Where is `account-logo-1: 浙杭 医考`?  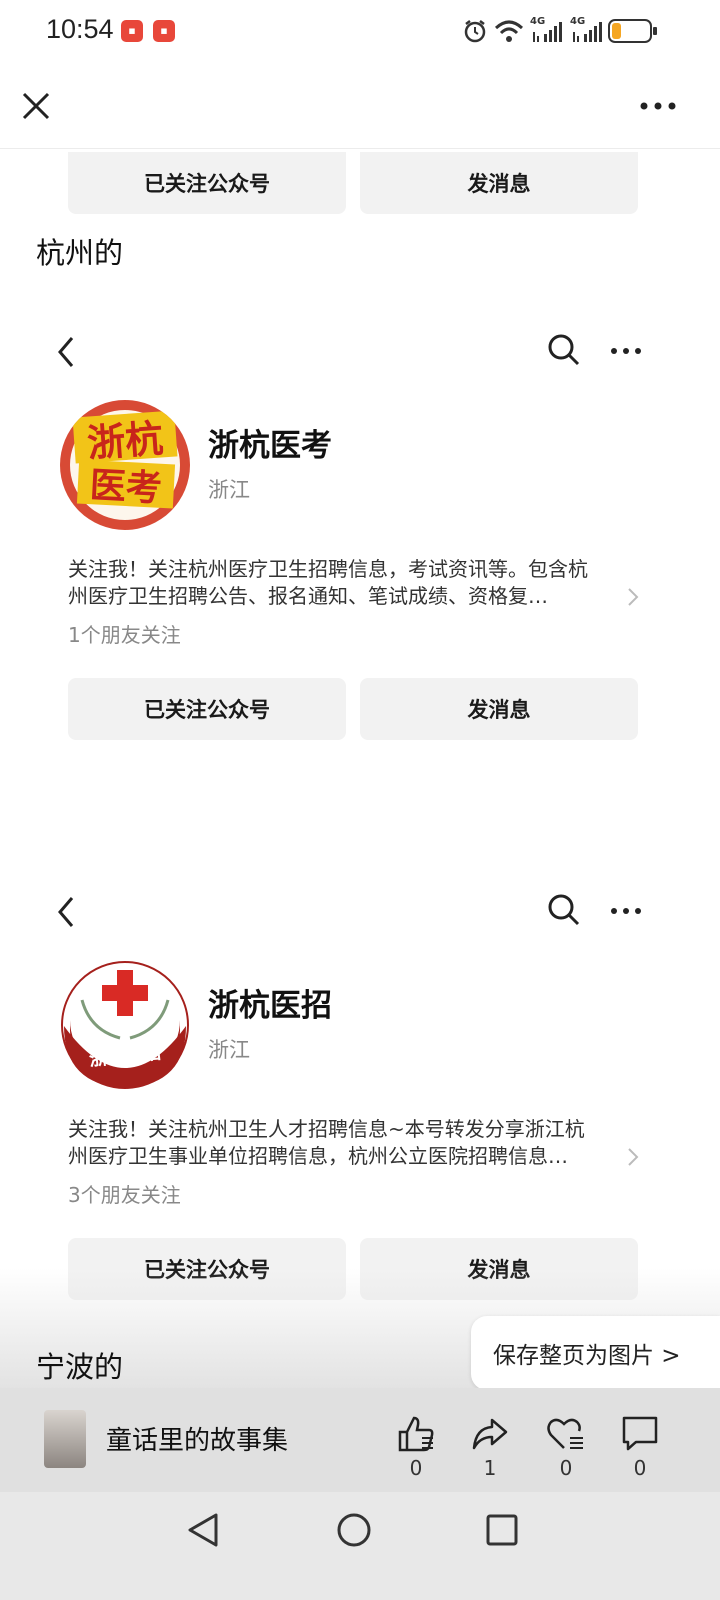 account-logo-1: 浙杭 医考 is located at coordinates (125, 465).